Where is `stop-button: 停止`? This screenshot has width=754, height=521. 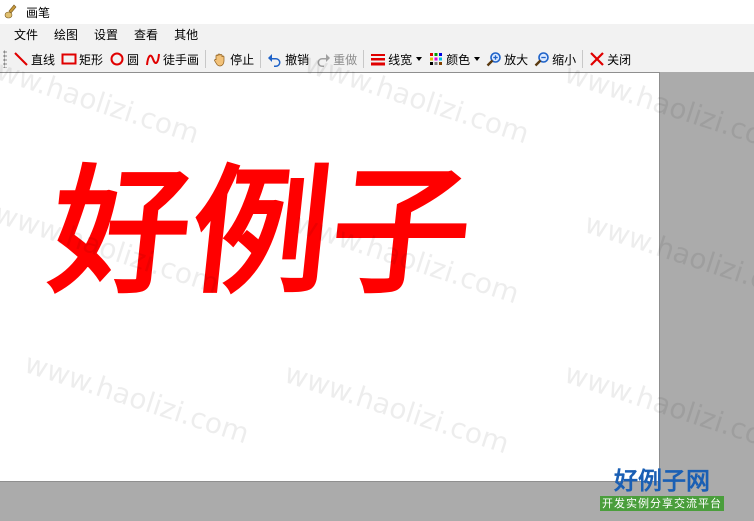
stop-button: 停止 is located at coordinates (233, 59).